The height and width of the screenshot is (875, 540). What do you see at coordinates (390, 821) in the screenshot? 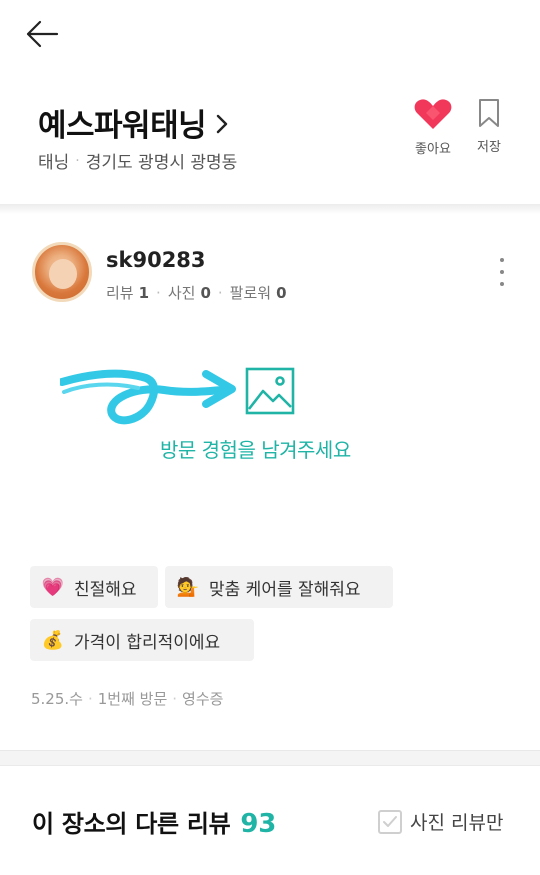
I see `checkbox-icon` at bounding box center [390, 821].